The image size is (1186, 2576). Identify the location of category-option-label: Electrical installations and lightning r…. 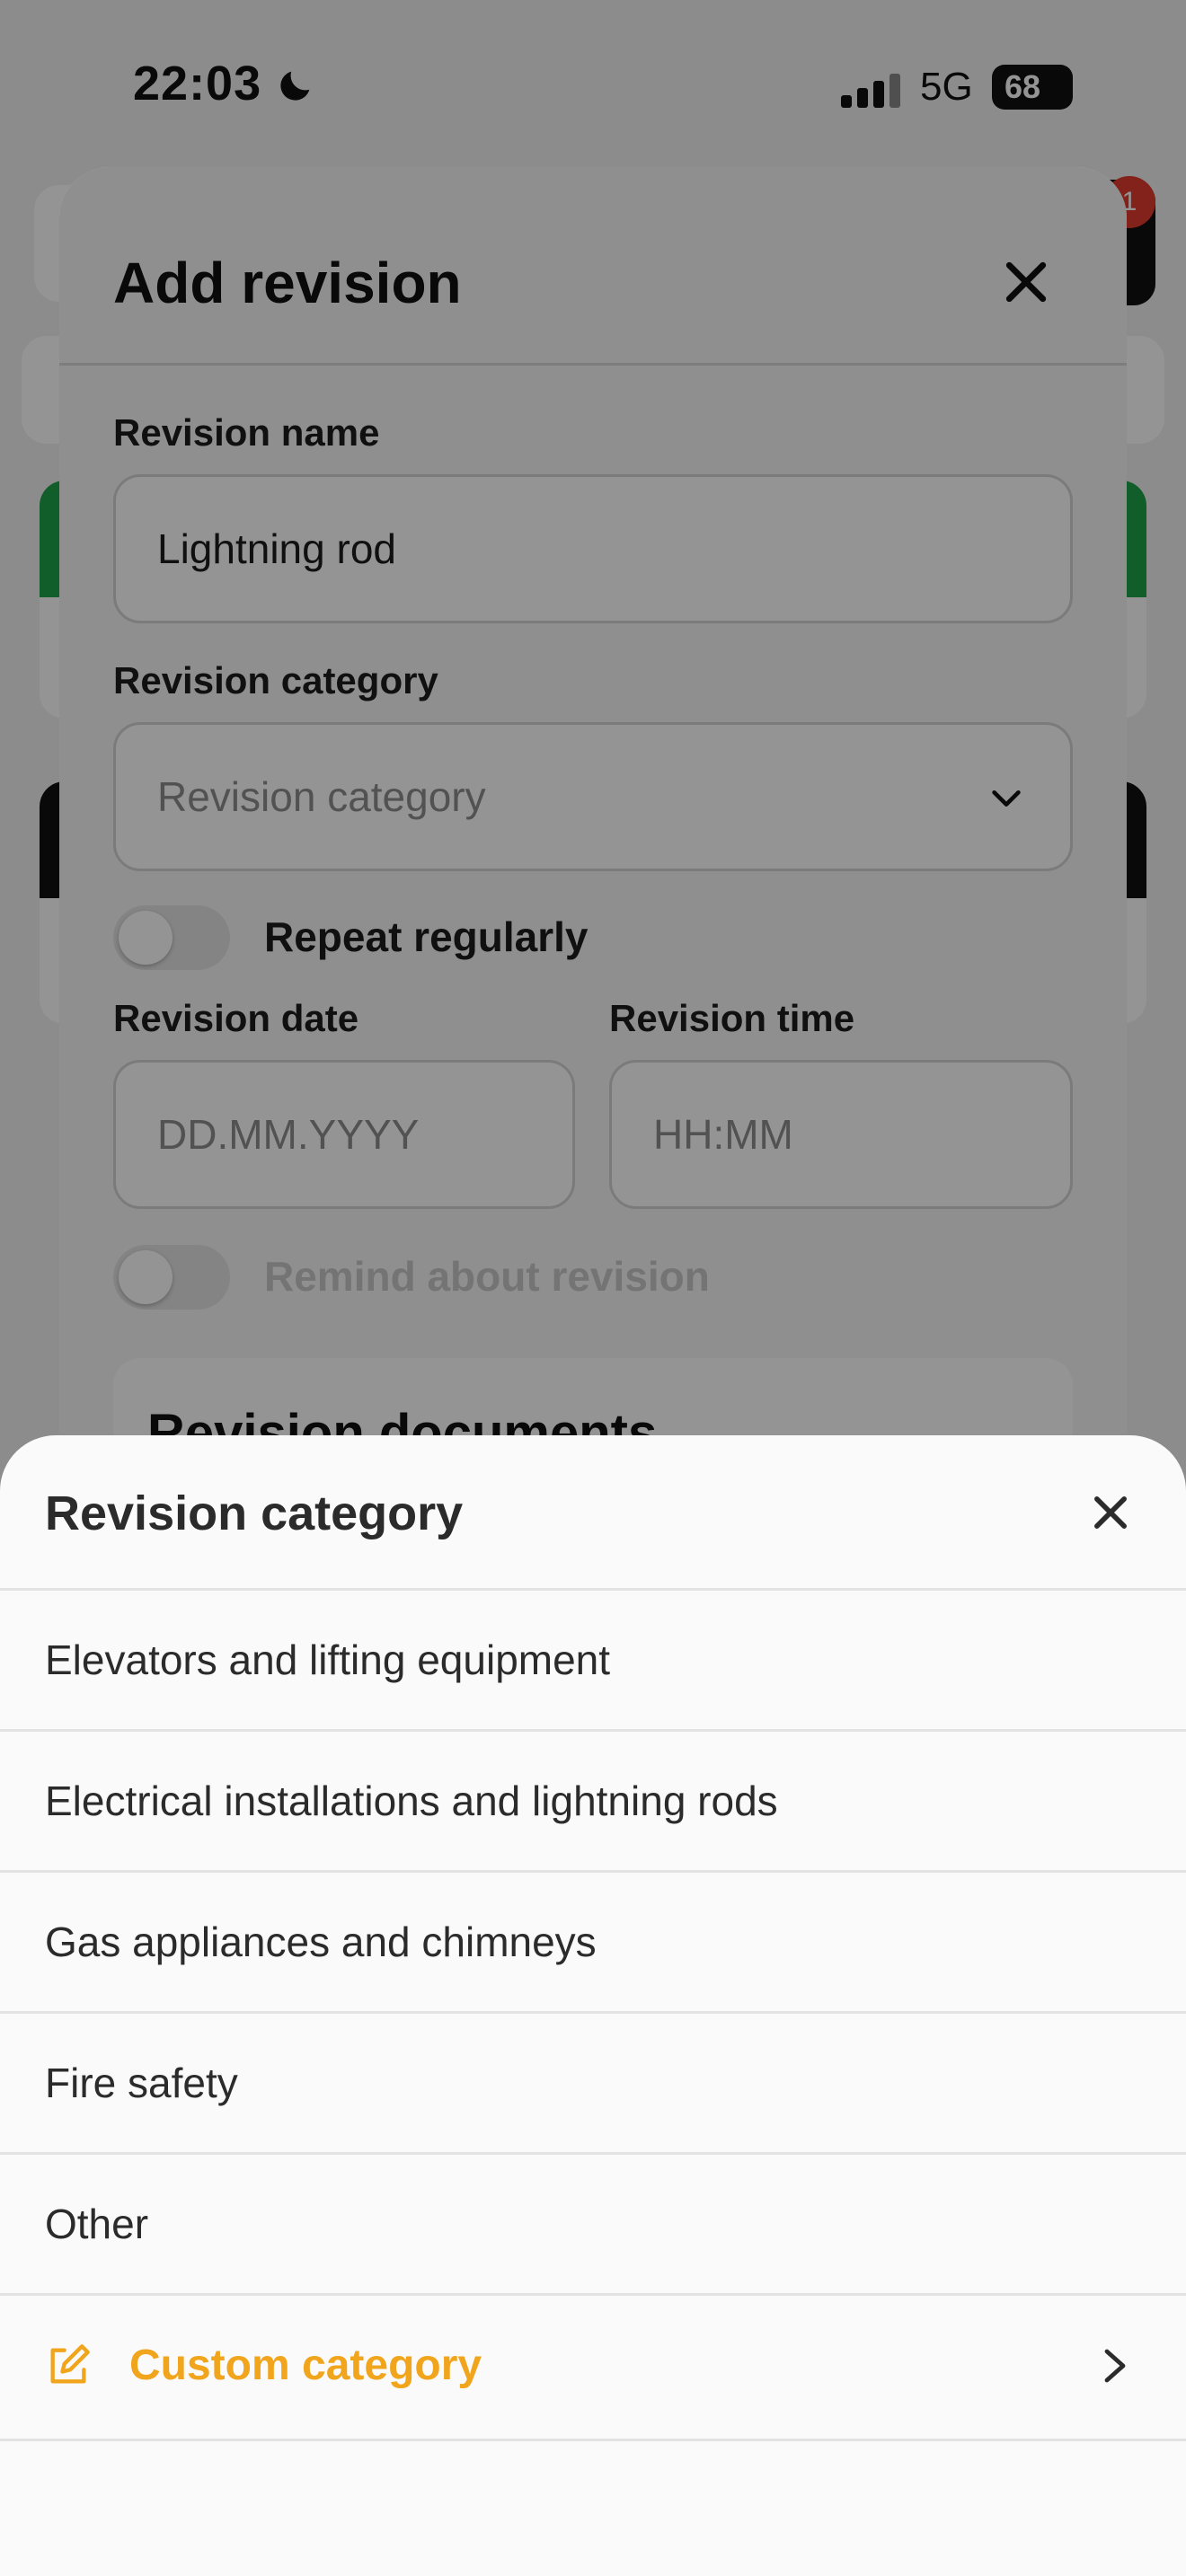
(411, 1801).